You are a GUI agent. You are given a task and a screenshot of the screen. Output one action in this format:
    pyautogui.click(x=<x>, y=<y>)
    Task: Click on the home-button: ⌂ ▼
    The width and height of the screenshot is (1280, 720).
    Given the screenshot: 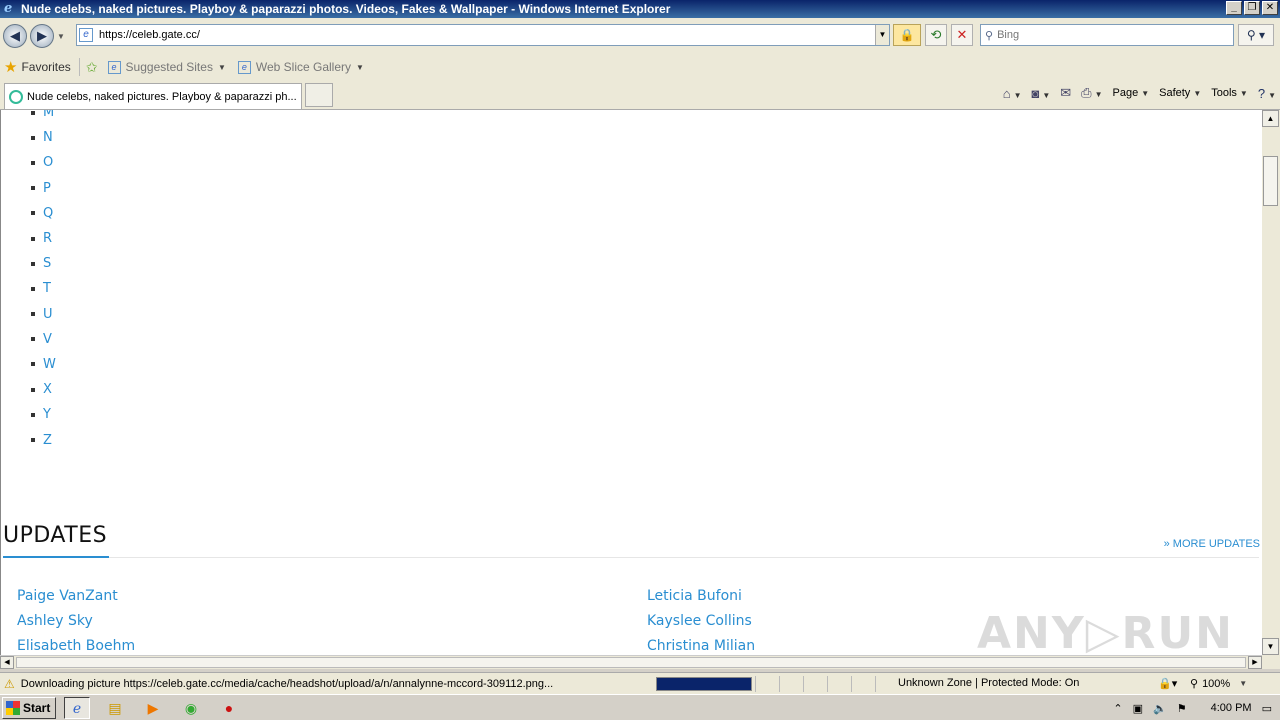 What is the action you would take?
    pyautogui.click(x=1012, y=93)
    